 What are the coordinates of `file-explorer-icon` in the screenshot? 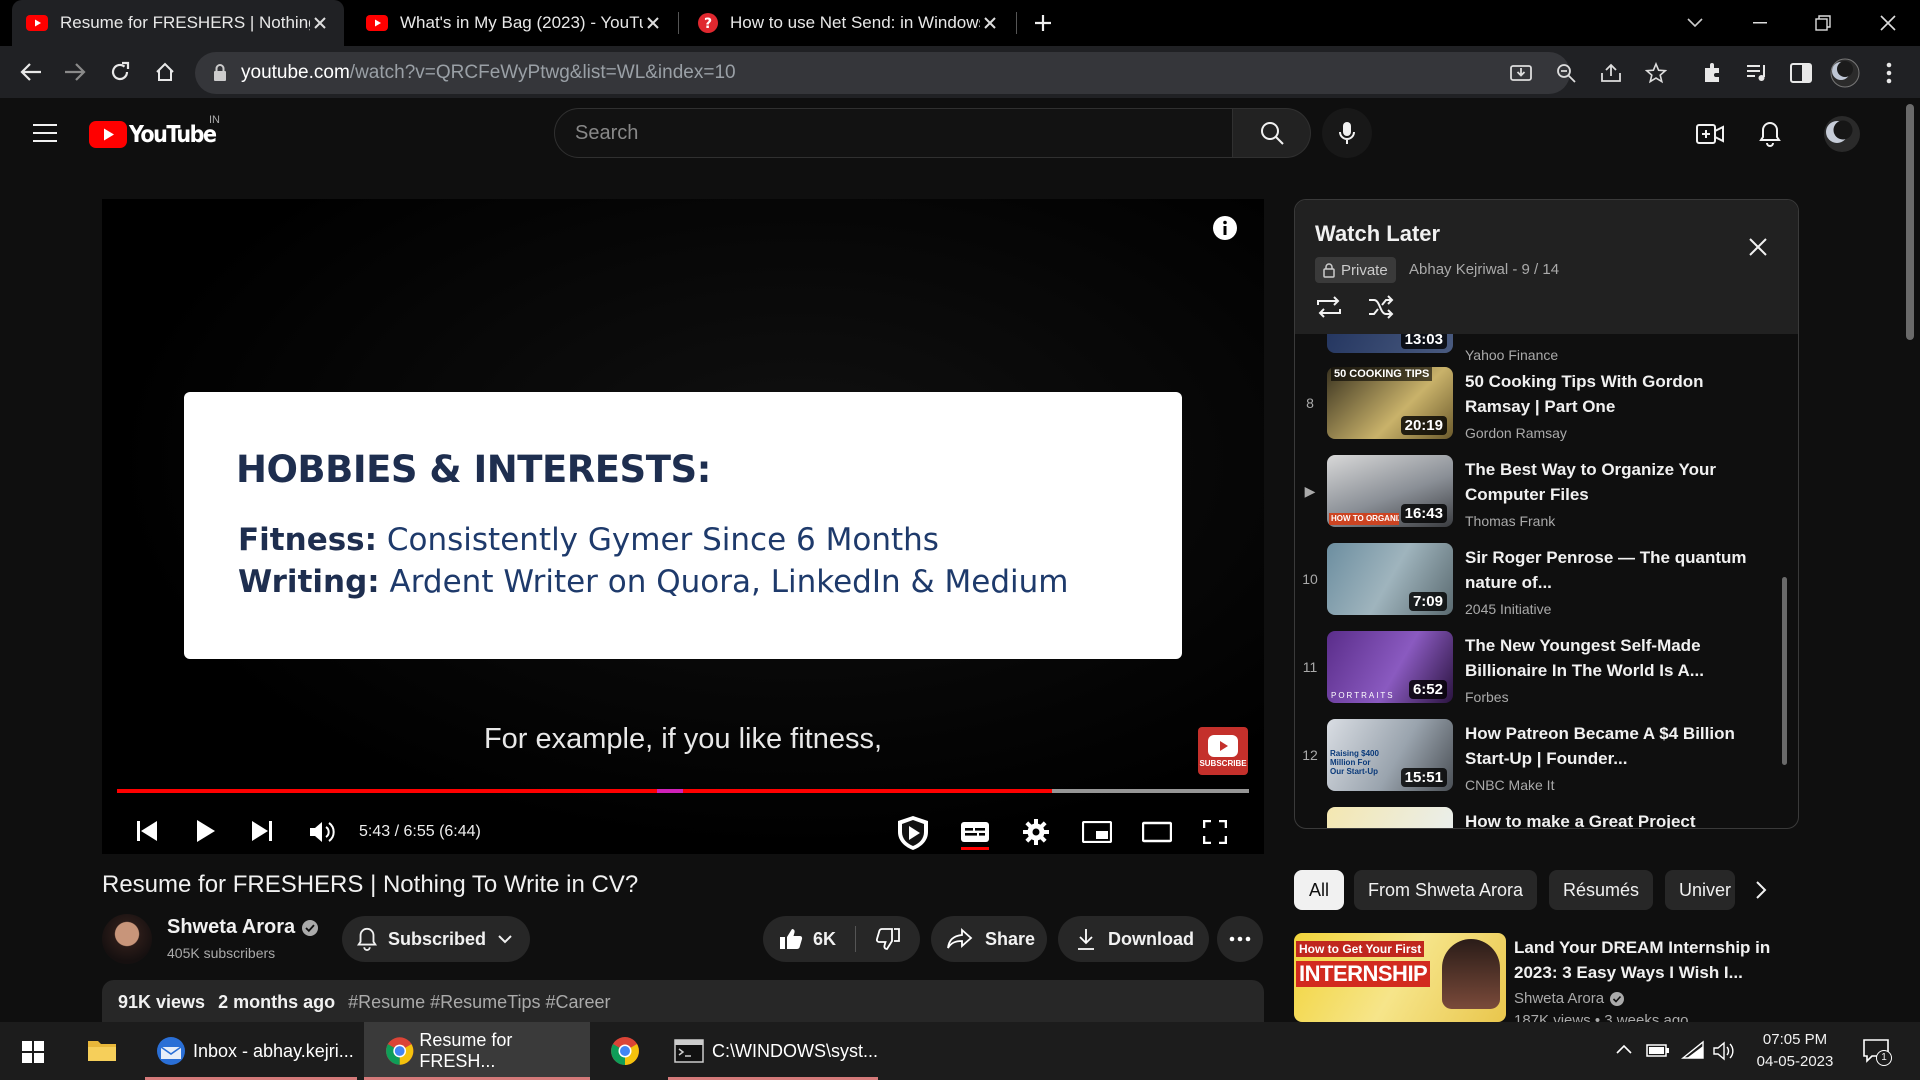 It's located at (102, 1050).